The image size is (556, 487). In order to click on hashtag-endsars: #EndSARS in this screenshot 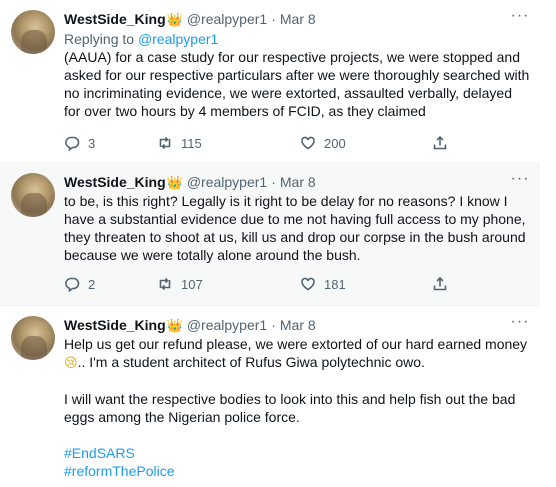, I will do `click(99, 453)`.